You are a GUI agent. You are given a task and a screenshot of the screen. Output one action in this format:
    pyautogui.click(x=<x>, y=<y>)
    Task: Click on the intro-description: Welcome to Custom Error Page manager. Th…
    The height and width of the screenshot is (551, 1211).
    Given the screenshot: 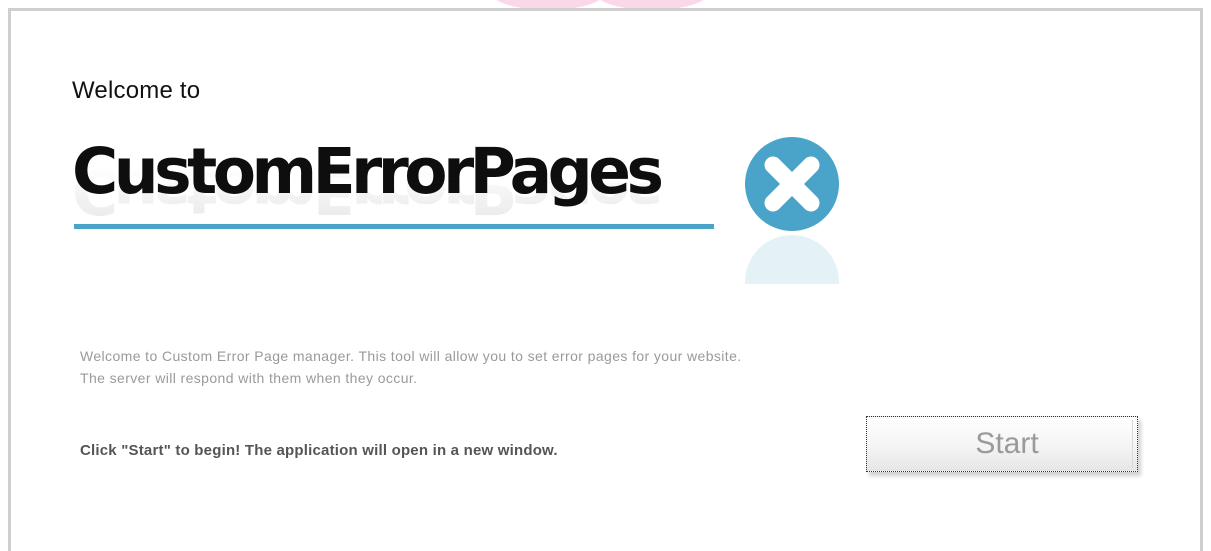 What is the action you would take?
    pyautogui.click(x=411, y=367)
    